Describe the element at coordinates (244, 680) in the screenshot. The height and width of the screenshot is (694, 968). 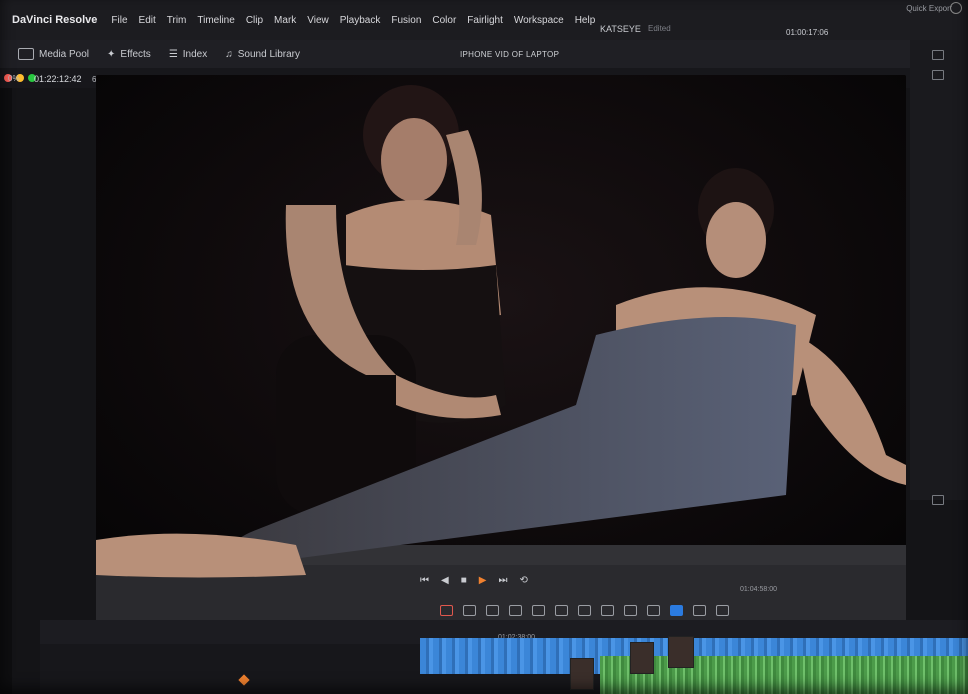
I see `playhead` at that location.